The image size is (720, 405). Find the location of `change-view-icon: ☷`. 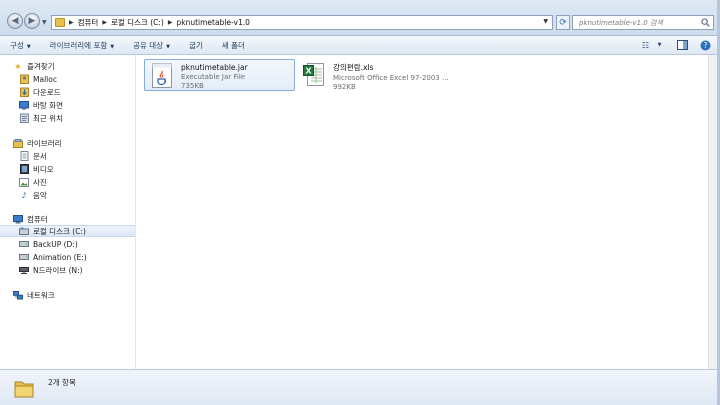

change-view-icon: ☷ is located at coordinates (645, 45).